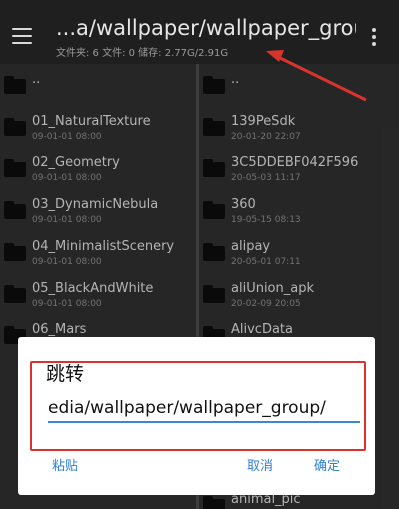 The image size is (399, 509). Describe the element at coordinates (65, 374) in the screenshot. I see `dialog-title: 跳转` at that location.